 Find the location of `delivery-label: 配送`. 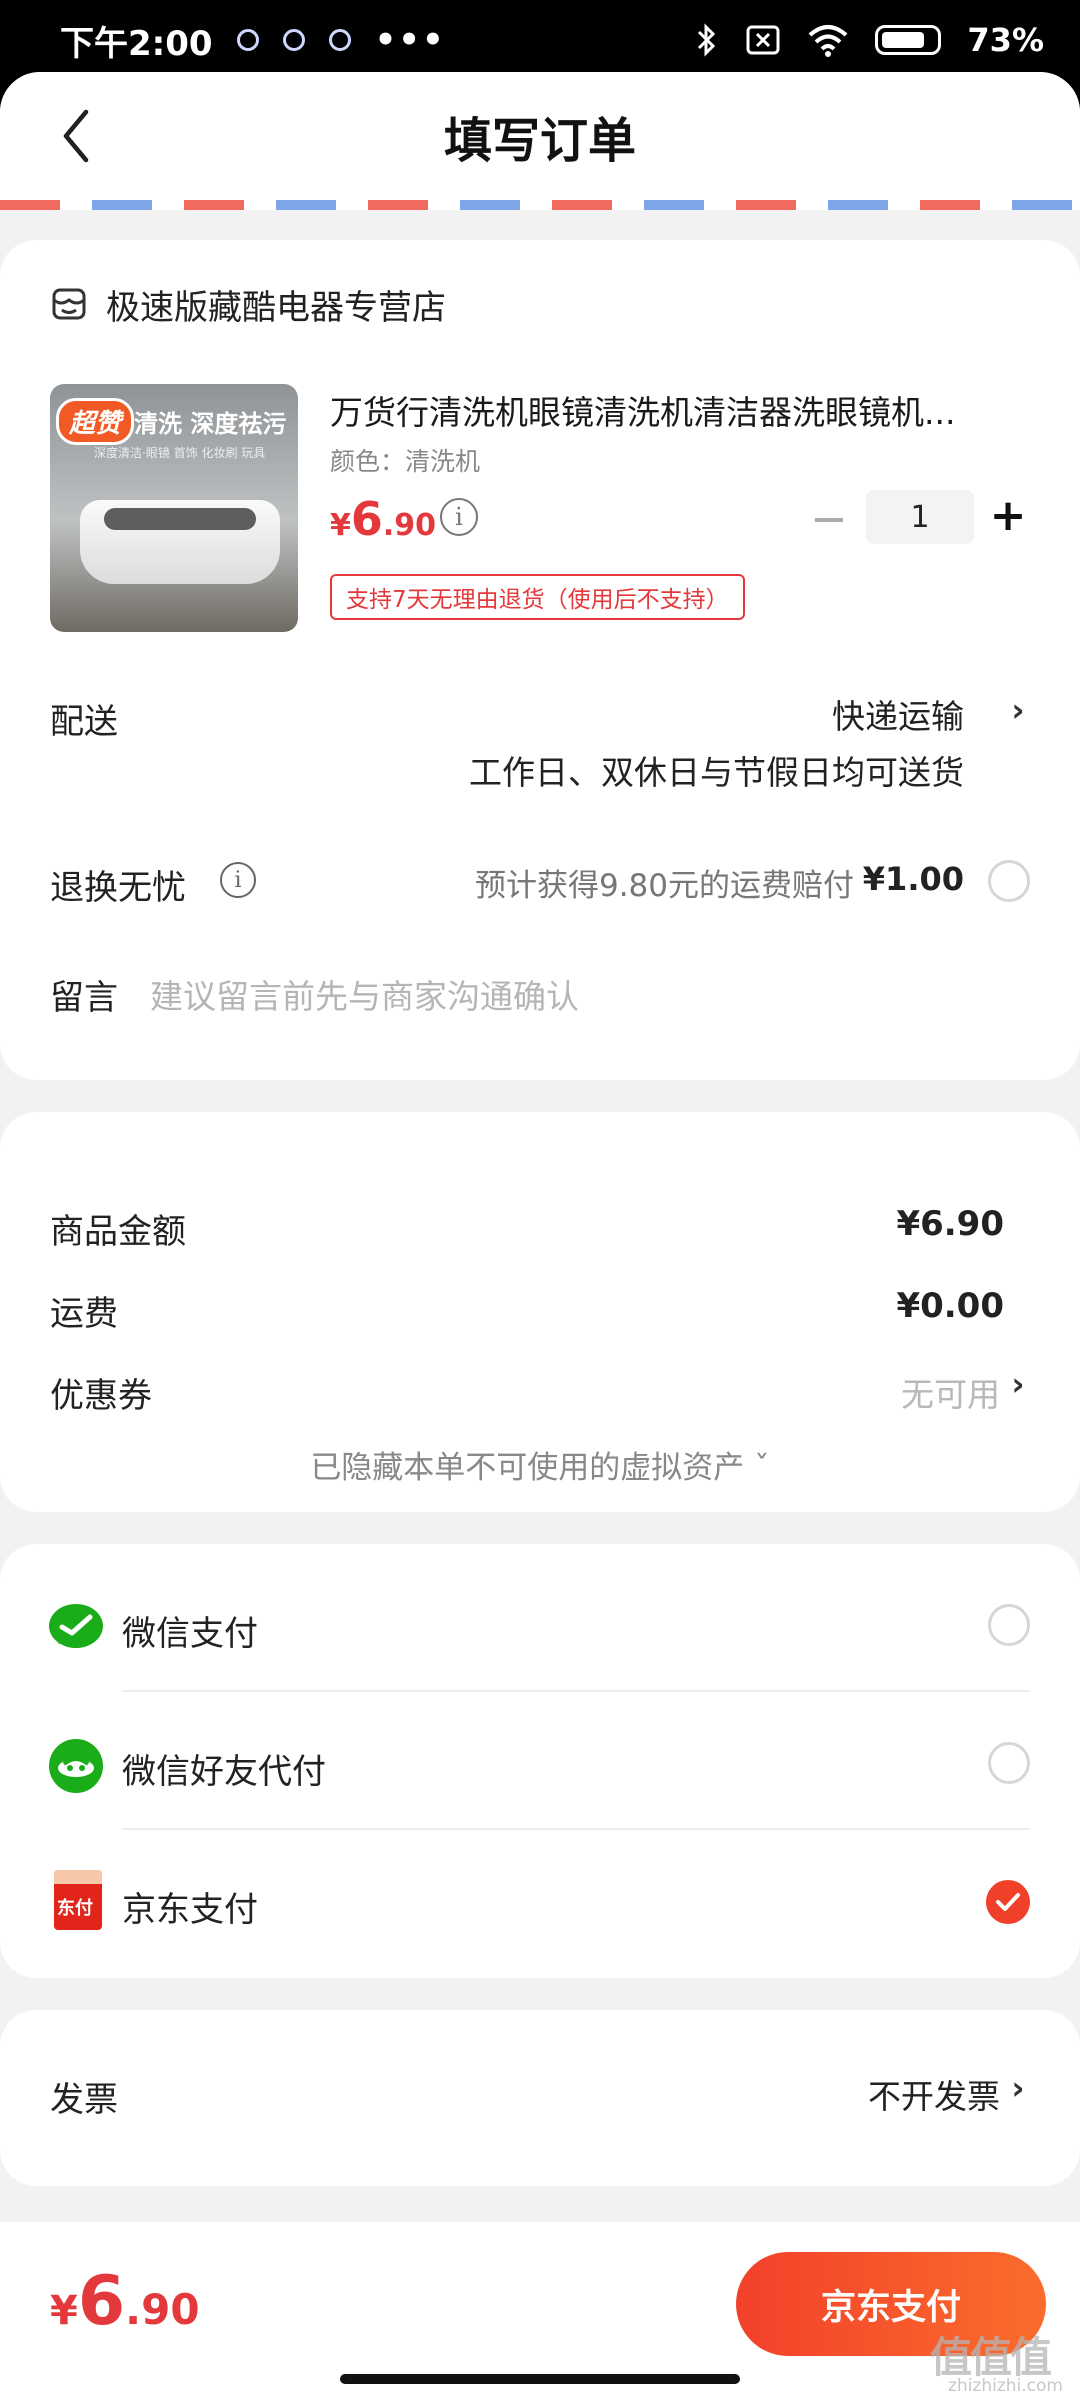

delivery-label: 配送 is located at coordinates (84, 722).